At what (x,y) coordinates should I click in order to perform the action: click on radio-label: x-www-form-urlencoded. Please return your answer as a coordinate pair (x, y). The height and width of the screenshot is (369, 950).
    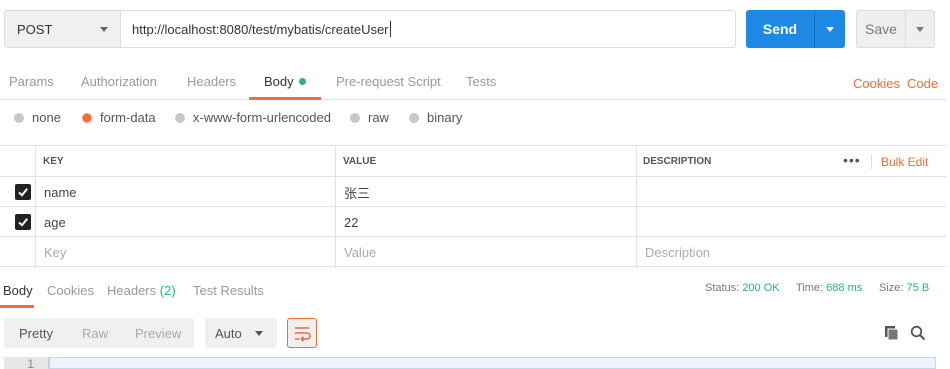
    Looking at the image, I should click on (262, 117).